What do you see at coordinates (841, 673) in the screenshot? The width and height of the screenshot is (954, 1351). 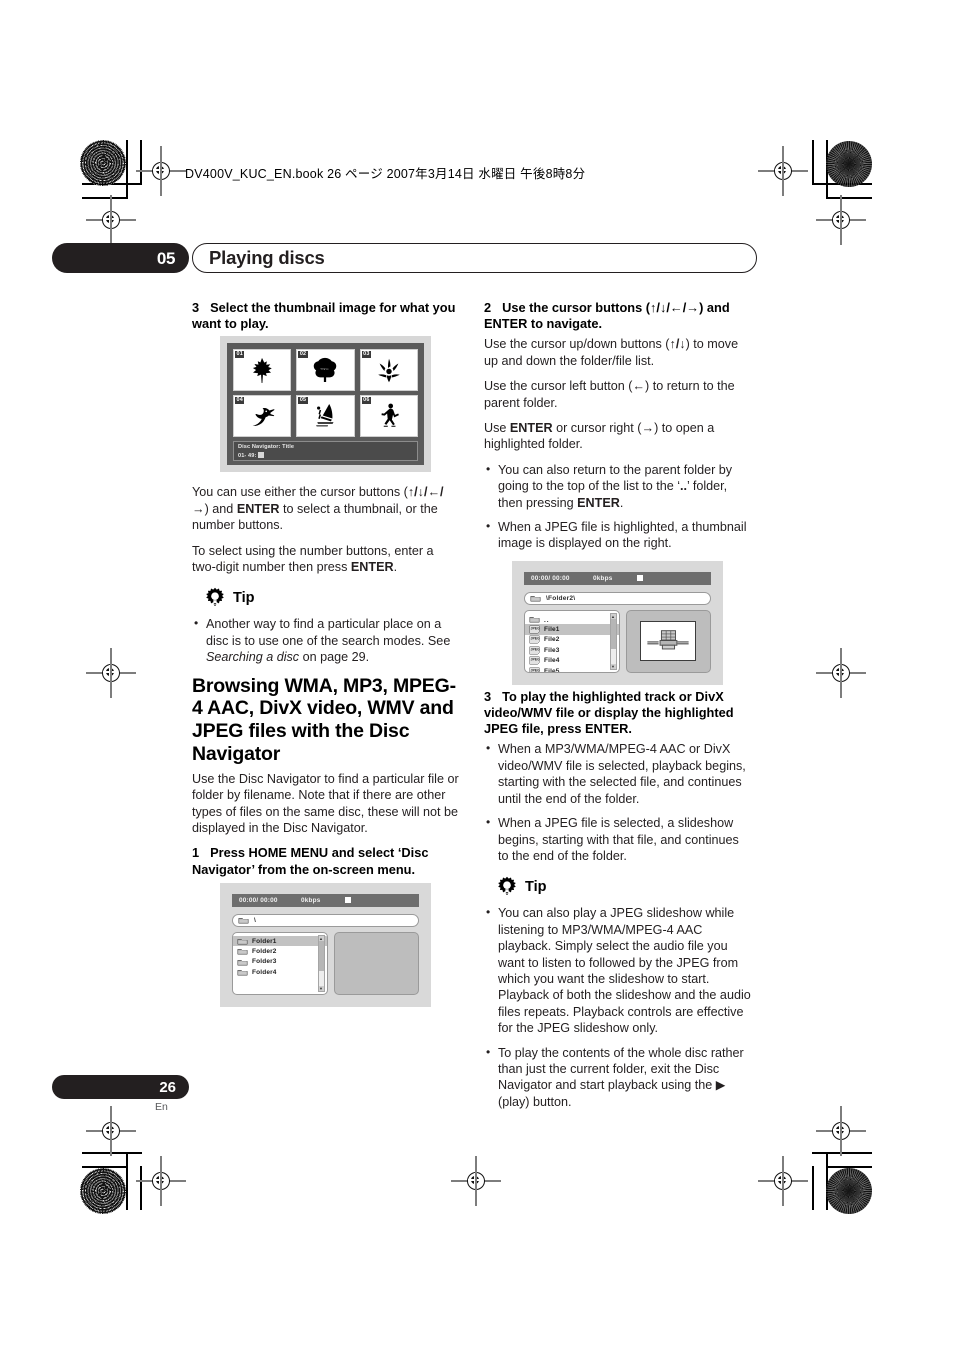 I see `registration-mark-right-mid` at bounding box center [841, 673].